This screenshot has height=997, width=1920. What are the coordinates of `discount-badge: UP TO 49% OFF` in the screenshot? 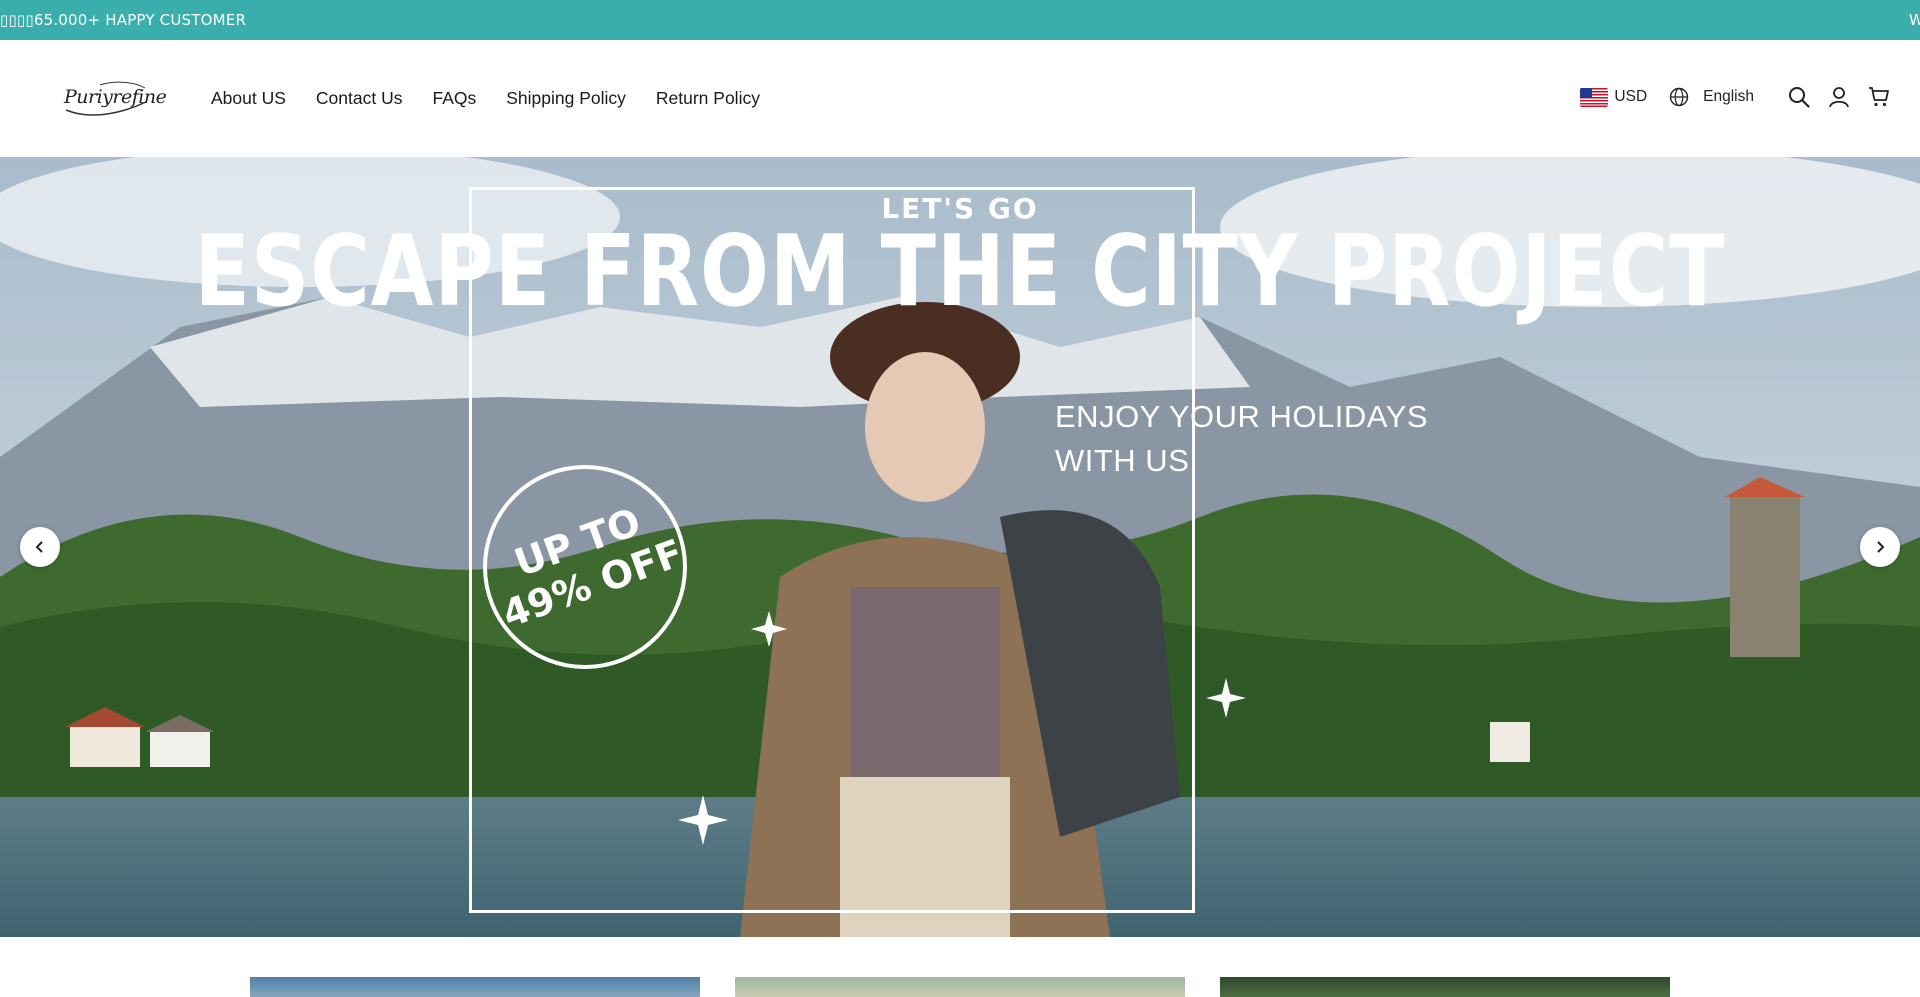 It's located at (586, 567).